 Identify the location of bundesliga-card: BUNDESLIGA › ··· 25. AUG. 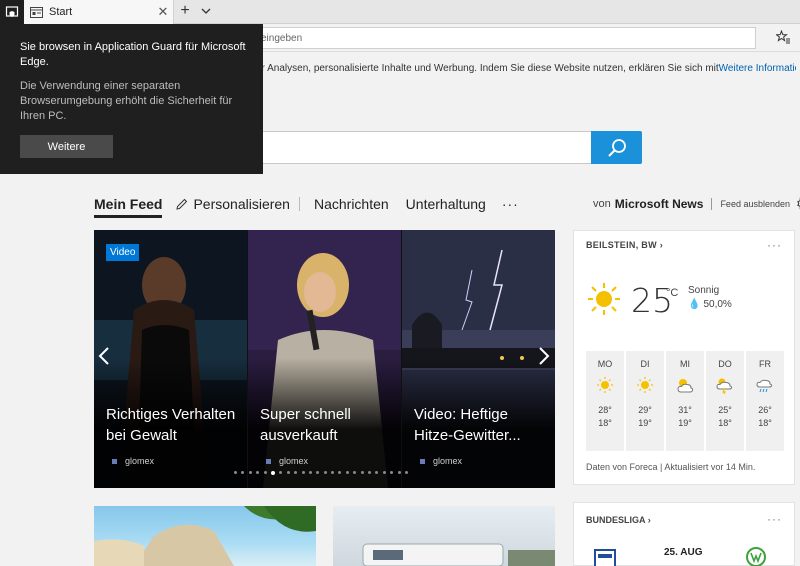
(684, 534).